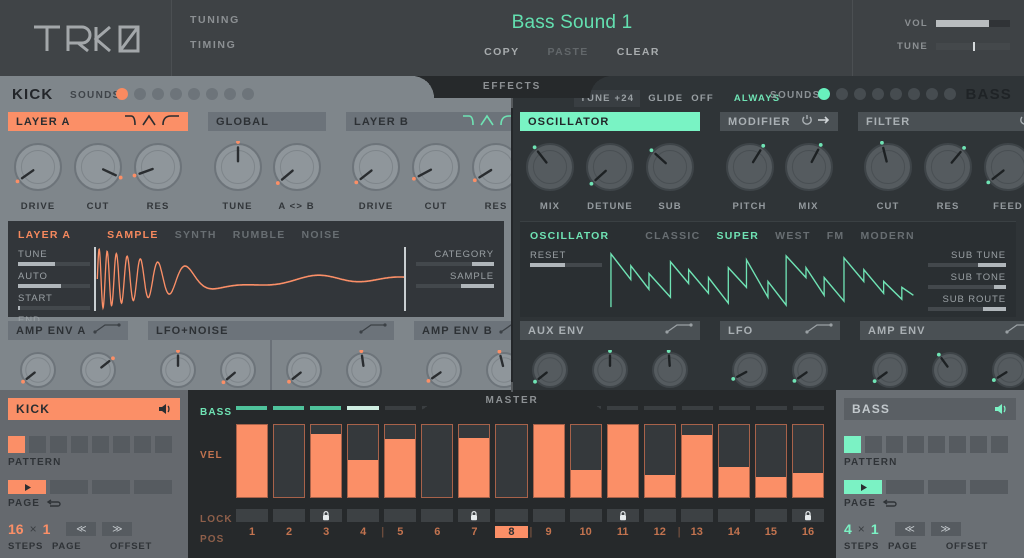 This screenshot has width=1024, height=558. What do you see at coordinates (512, 397) in the screenshot?
I see `tab-master: MASTER` at bounding box center [512, 397].